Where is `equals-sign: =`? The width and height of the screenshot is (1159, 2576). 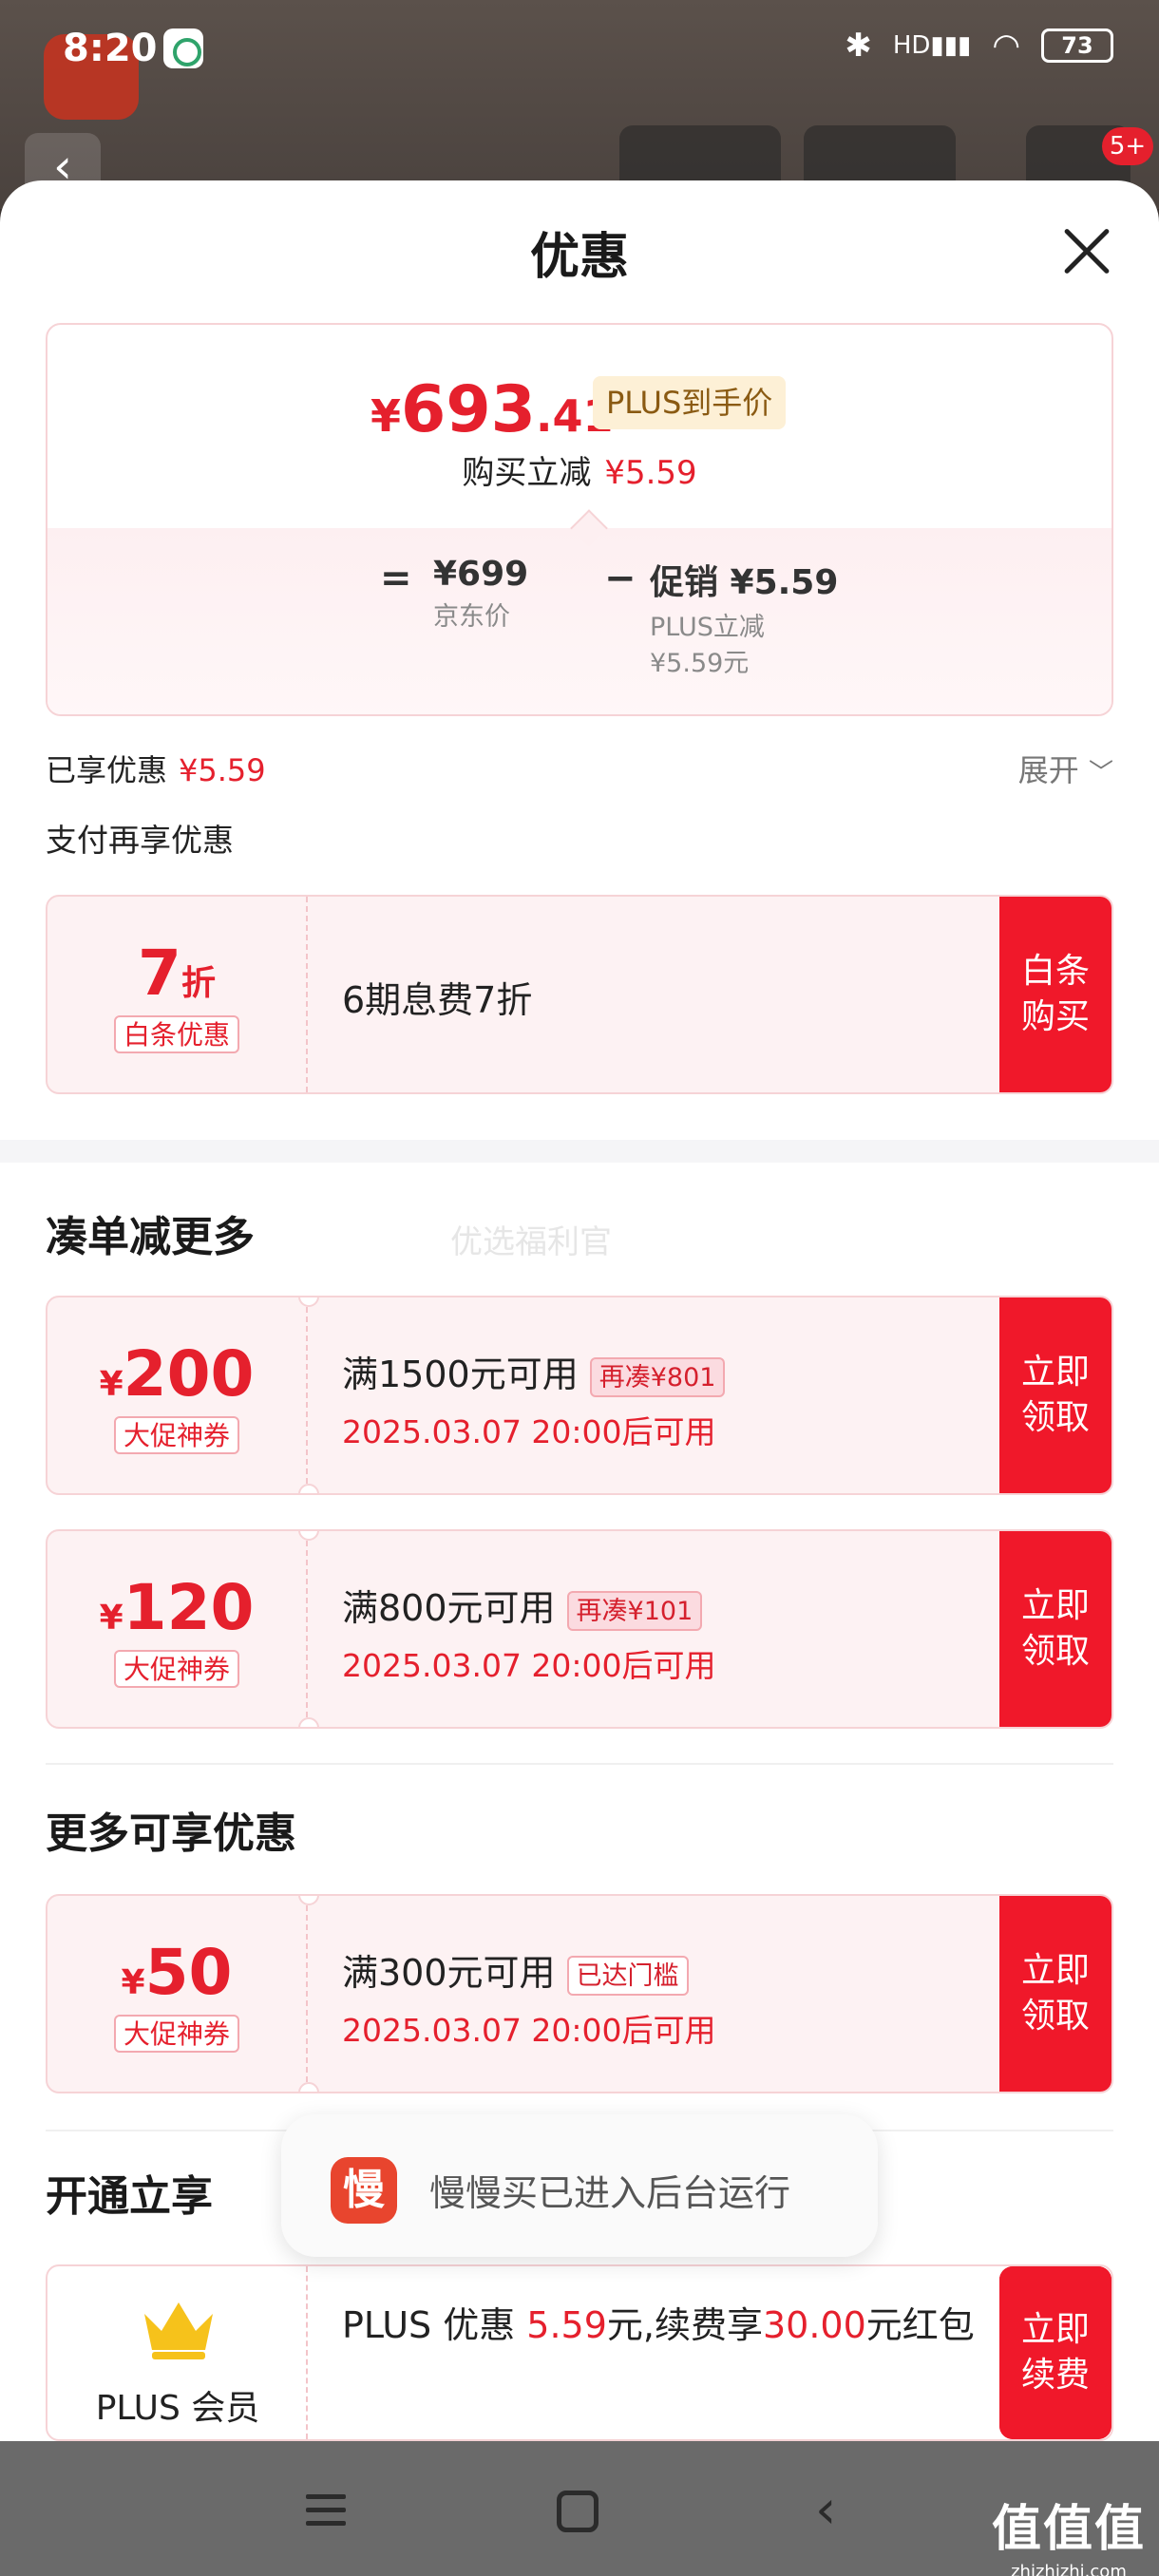
equals-sign: = is located at coordinates (396, 578).